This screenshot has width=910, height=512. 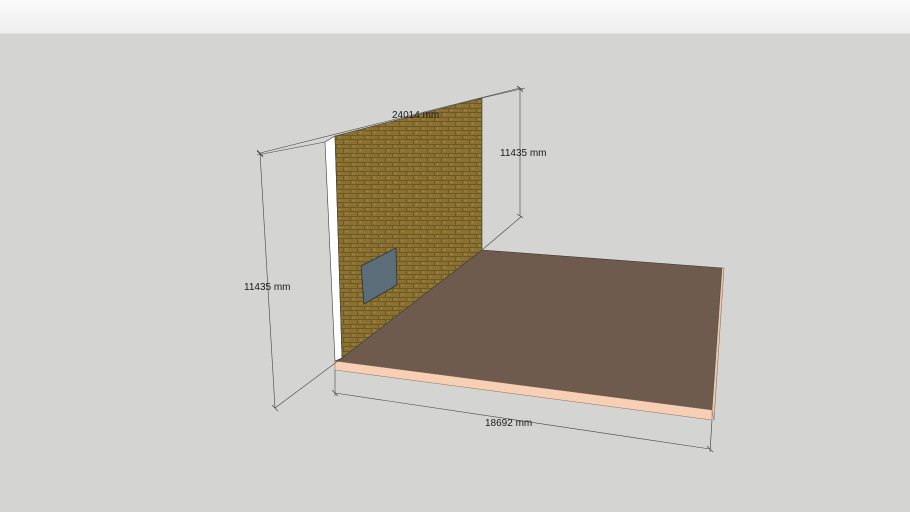 What do you see at coordinates (523, 153) in the screenshot?
I see `dimension-label-wall-height-back: 11435 mm` at bounding box center [523, 153].